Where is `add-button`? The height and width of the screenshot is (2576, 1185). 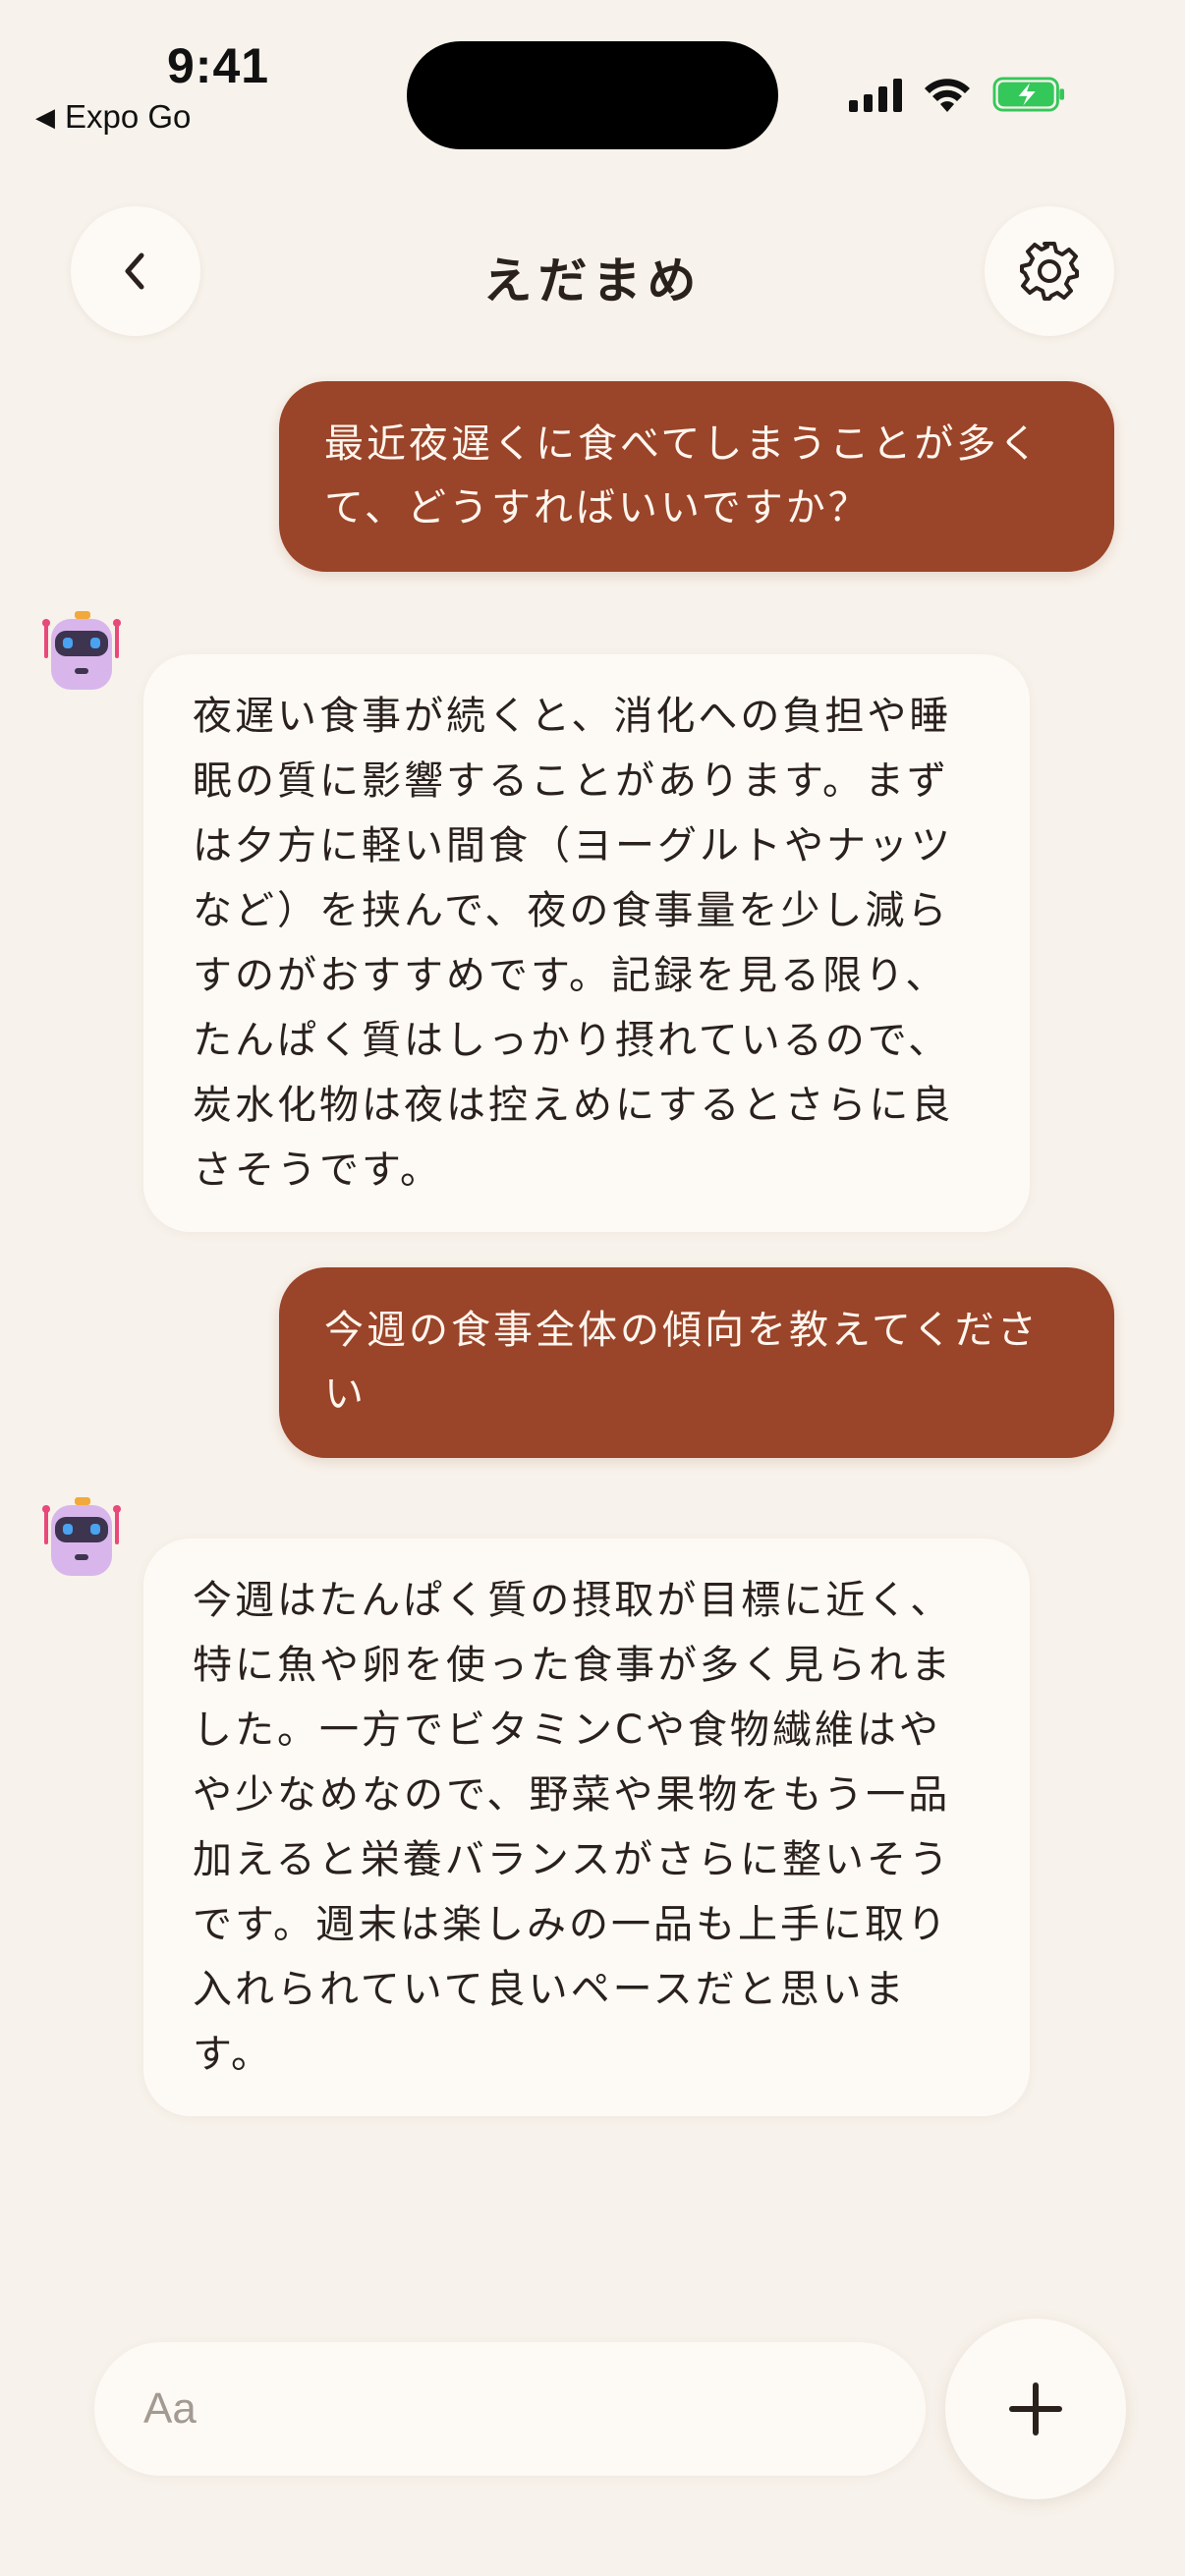 add-button is located at coordinates (1035, 2409).